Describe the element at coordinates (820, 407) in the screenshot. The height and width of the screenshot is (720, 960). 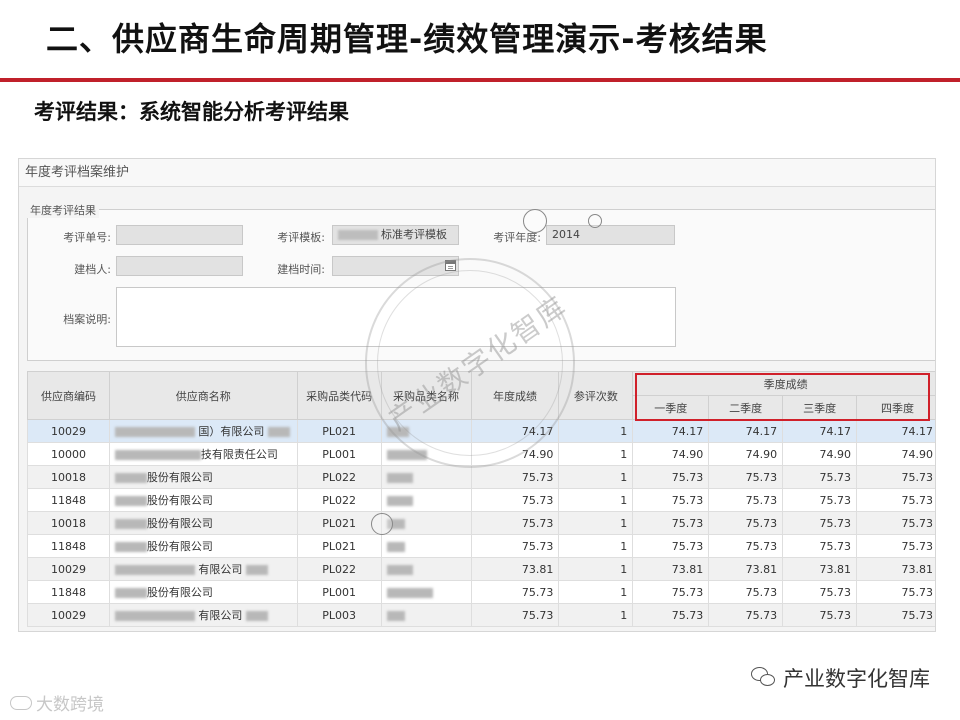
I see `col-header-q3: 三季度` at that location.